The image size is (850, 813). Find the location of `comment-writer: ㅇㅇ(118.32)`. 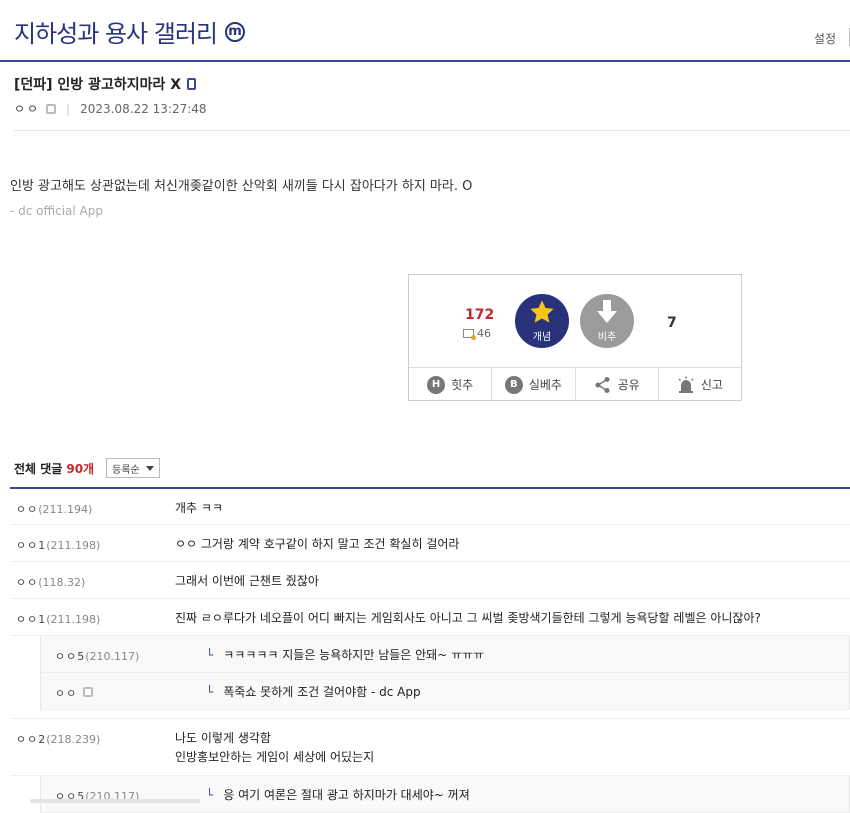

comment-writer: ㅇㅇ(118.32) is located at coordinates (50, 582).